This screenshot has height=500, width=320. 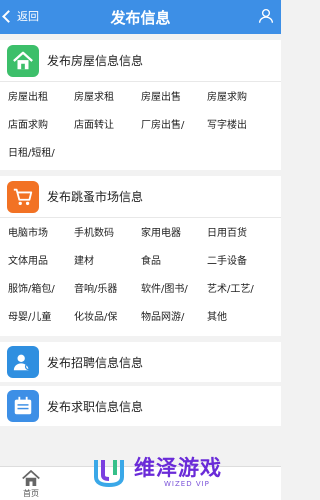 What do you see at coordinates (41, 290) in the screenshot?
I see `category-link: 服饰/箱包/` at bounding box center [41, 290].